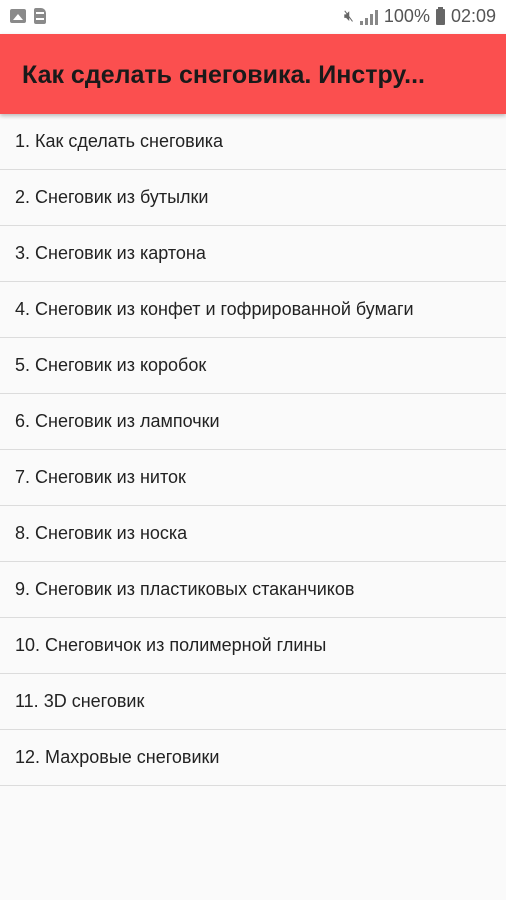 The width and height of the screenshot is (506, 900). Describe the element at coordinates (473, 16) in the screenshot. I see `clock: 02:09` at that location.